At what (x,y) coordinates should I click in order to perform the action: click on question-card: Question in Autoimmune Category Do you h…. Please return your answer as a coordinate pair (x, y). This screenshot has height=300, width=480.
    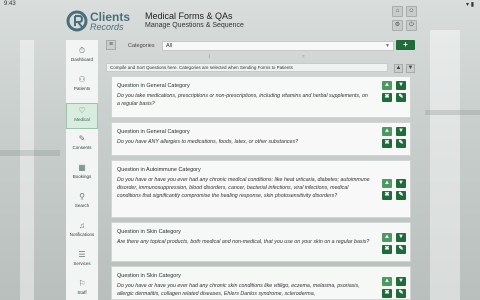
    Looking at the image, I should click on (261, 189).